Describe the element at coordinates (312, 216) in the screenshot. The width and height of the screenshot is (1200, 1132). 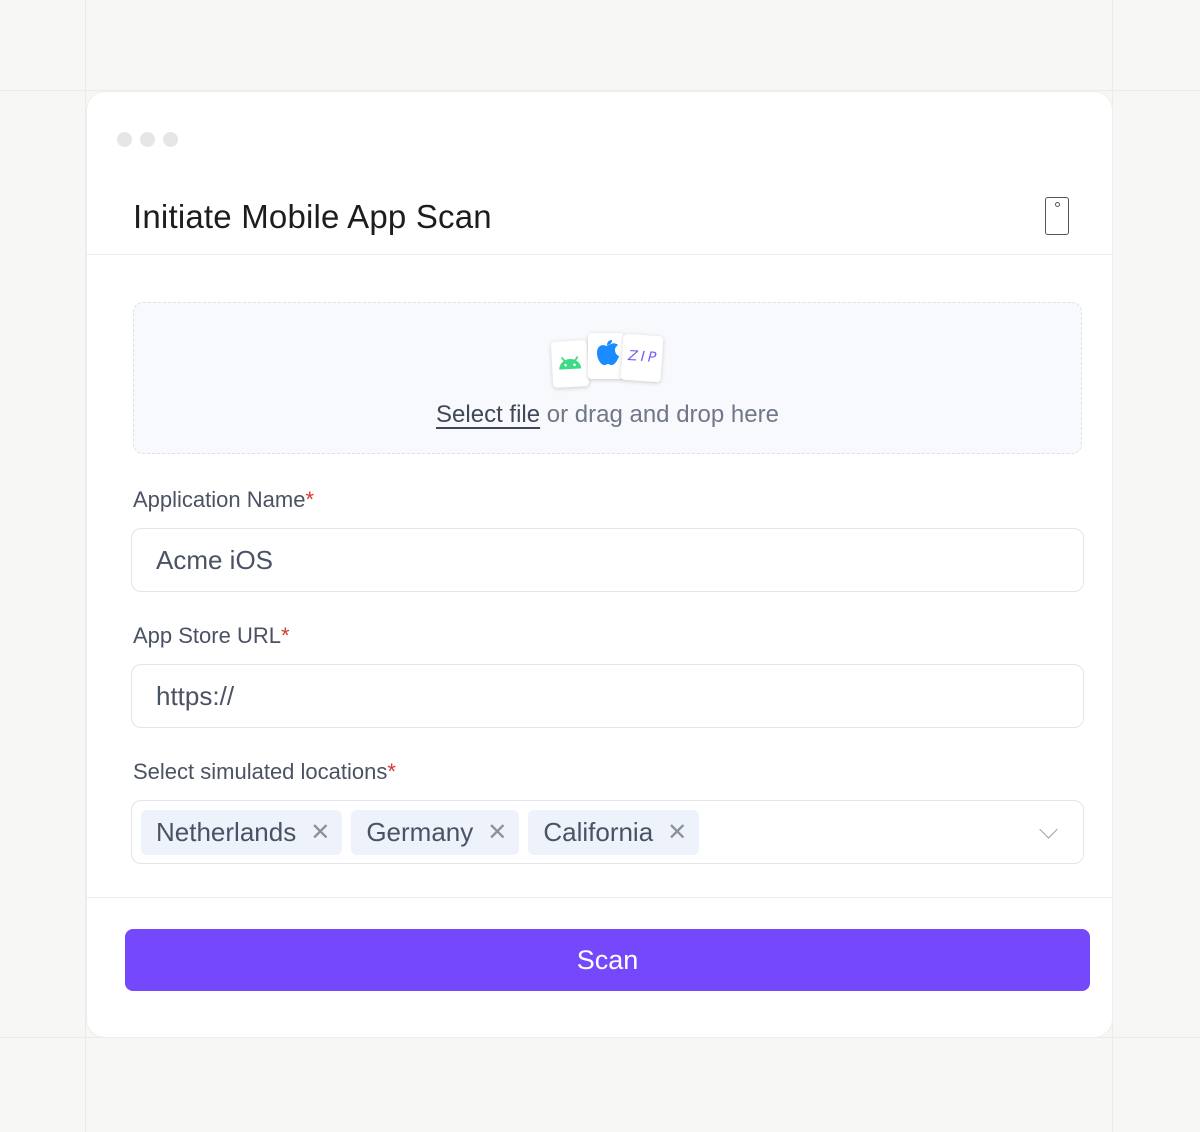
I see `page-title: Initiate Mobile App Scan` at that location.